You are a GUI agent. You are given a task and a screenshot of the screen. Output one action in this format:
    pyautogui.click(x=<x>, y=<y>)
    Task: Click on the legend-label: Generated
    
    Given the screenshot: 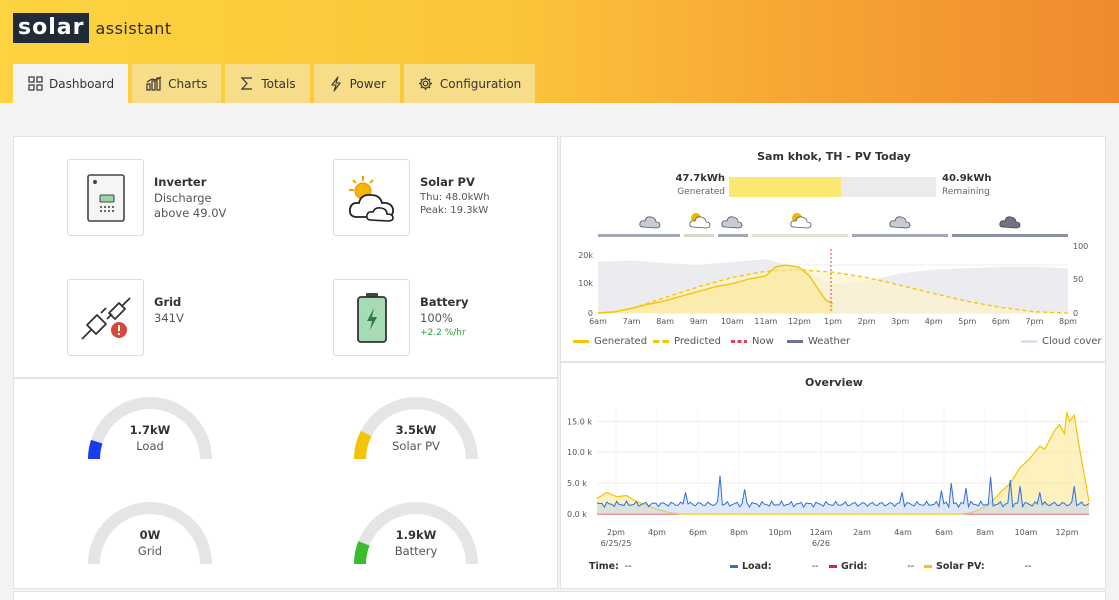 What is the action you would take?
    pyautogui.click(x=621, y=341)
    